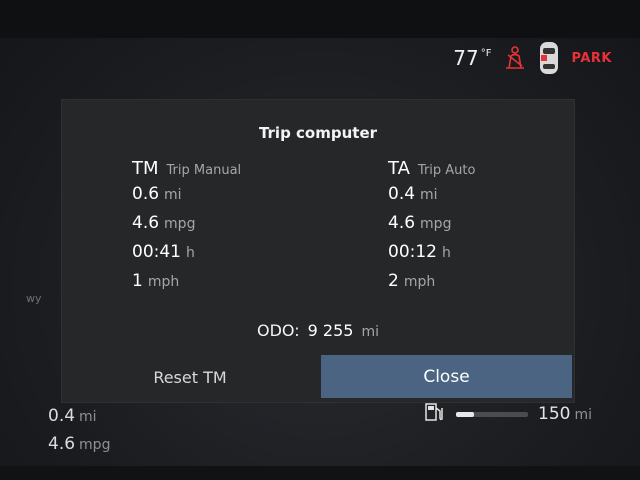  I want to click on trip-auto-time: 00:12 h, so click(431, 256).